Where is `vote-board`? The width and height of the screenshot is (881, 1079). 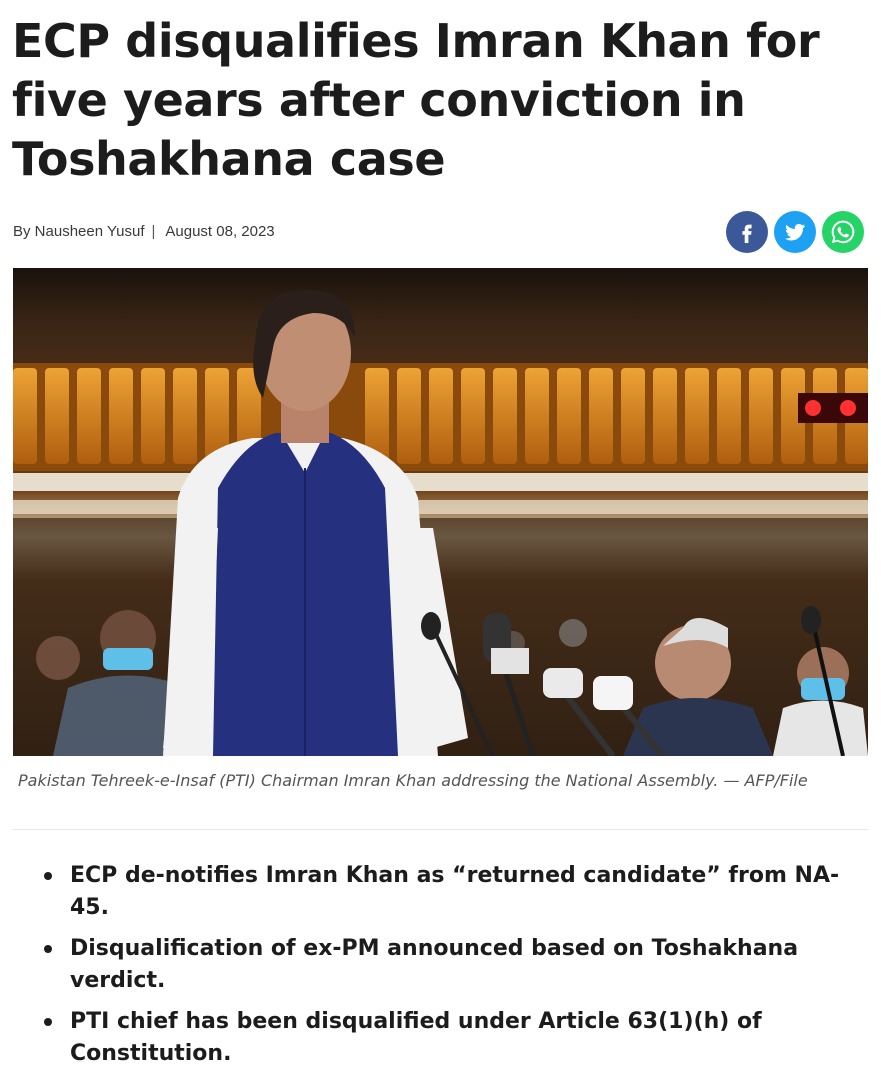
vote-board is located at coordinates (440, 417).